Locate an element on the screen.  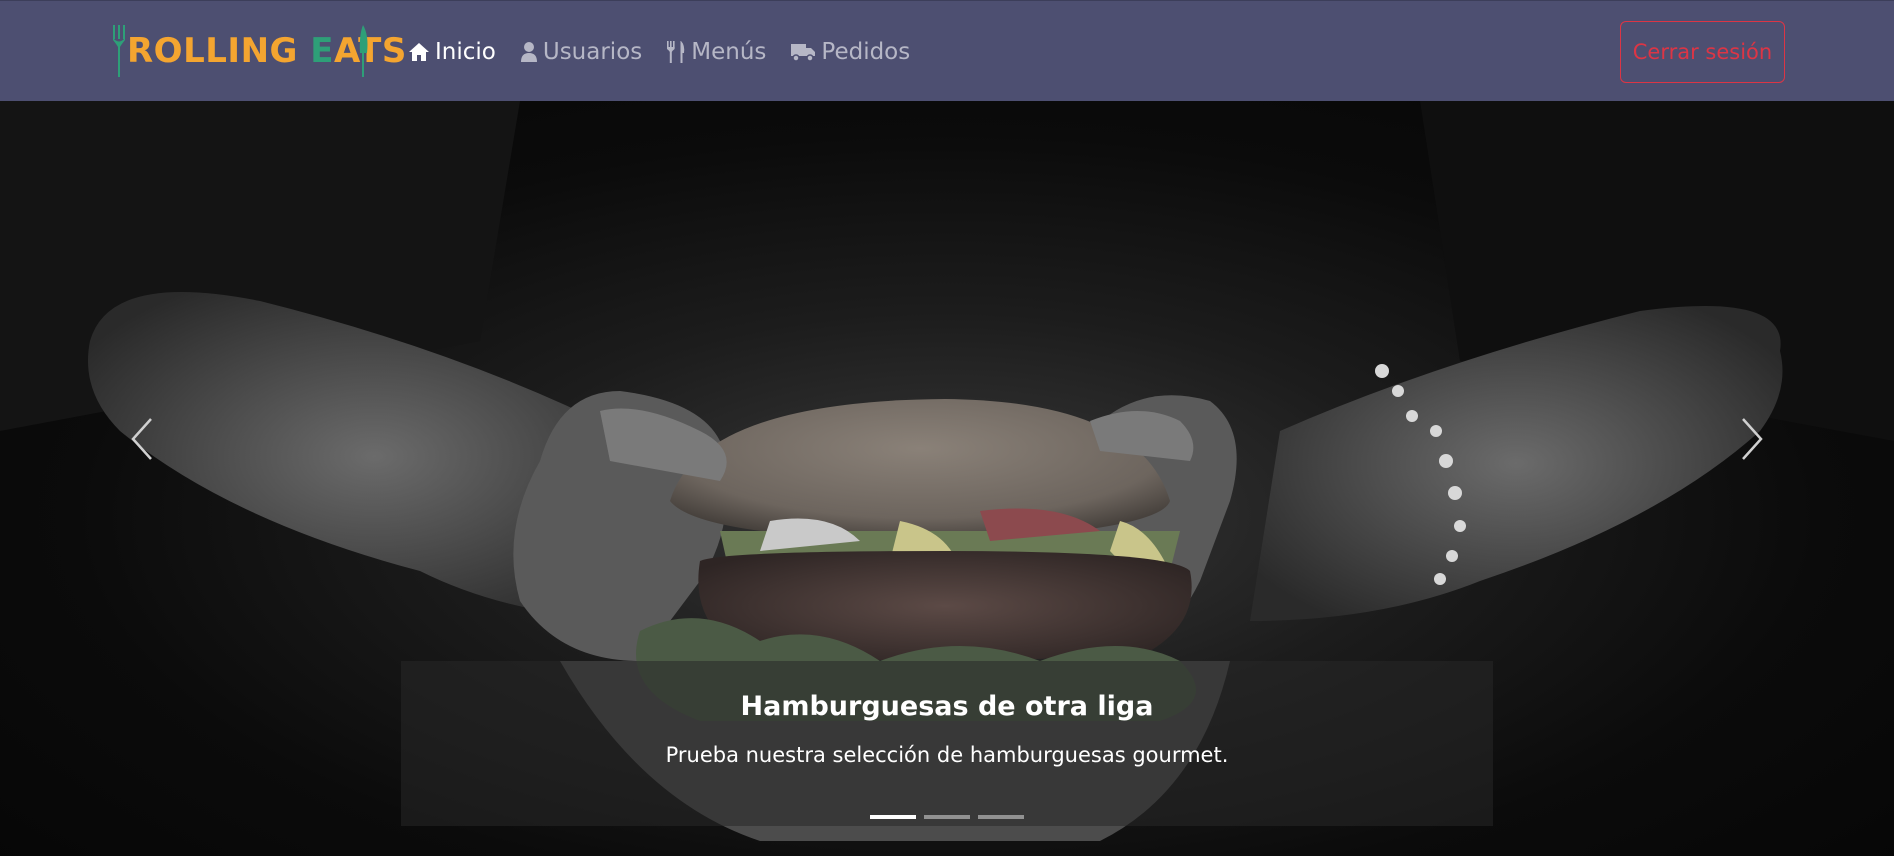
nav-item-menus: Menús is located at coordinates (716, 52).